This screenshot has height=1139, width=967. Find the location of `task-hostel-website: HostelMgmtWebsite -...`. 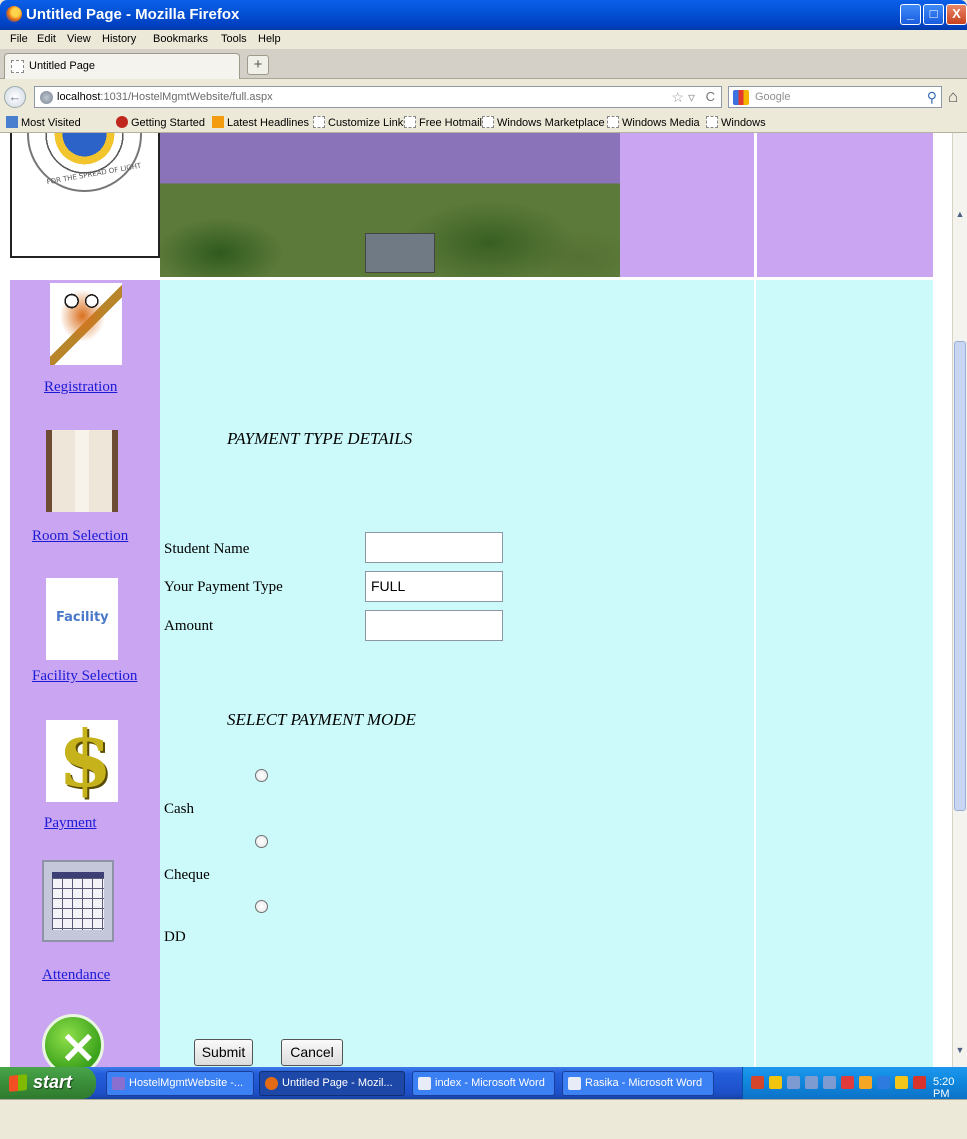

task-hostel-website: HostelMgmtWebsite -... is located at coordinates (180, 1083).